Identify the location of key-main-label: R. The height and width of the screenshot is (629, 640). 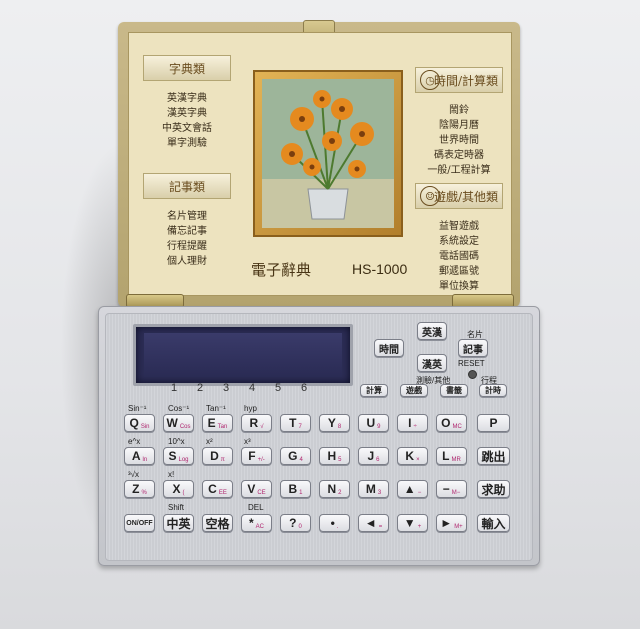
(254, 423).